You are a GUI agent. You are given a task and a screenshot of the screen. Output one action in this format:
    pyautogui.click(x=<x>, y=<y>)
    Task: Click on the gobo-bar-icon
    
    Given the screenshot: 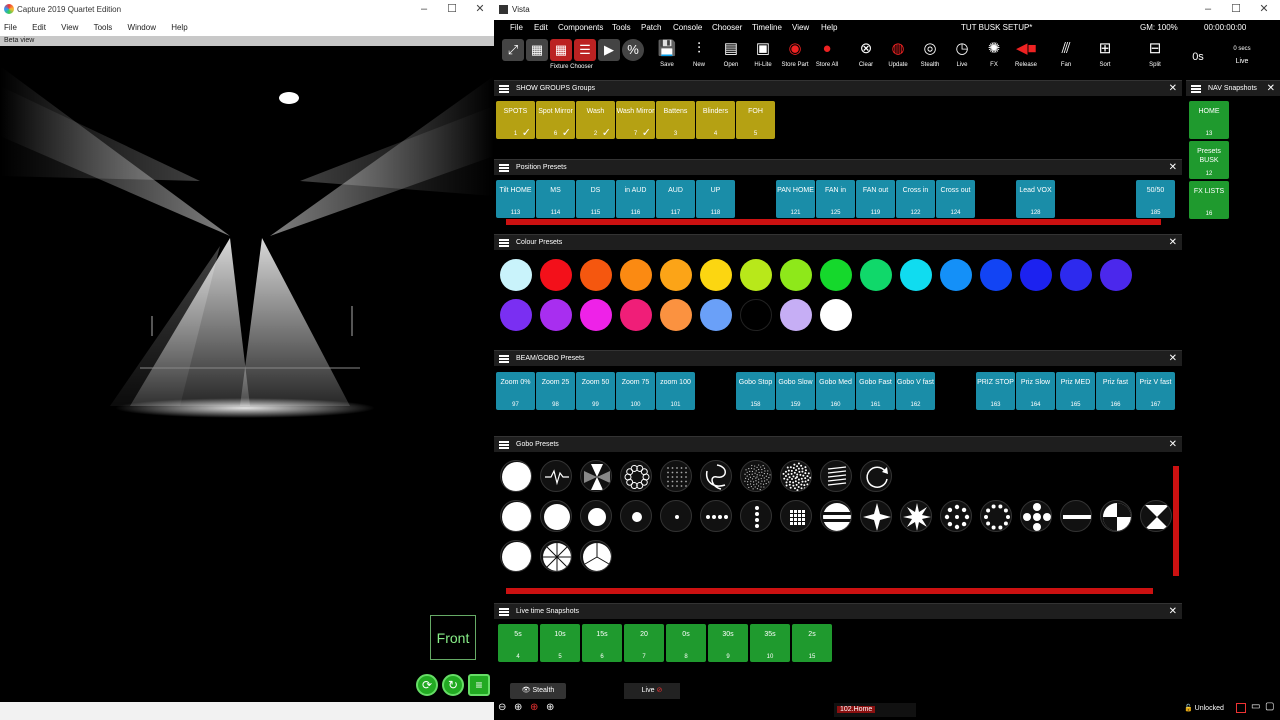 What is the action you would take?
    pyautogui.click(x=1076, y=516)
    